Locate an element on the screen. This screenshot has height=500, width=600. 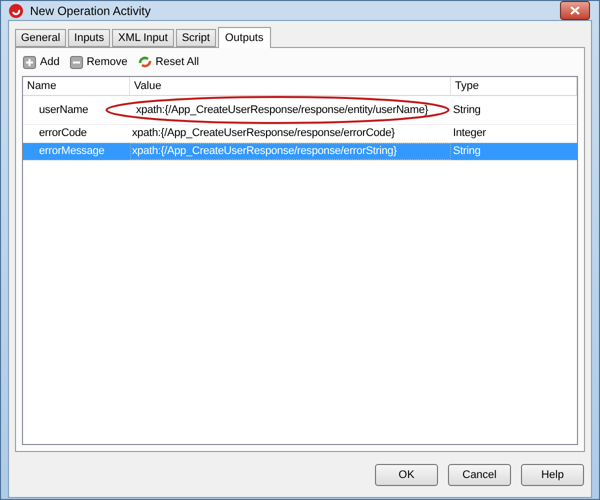
tab: General is located at coordinates (40, 38).